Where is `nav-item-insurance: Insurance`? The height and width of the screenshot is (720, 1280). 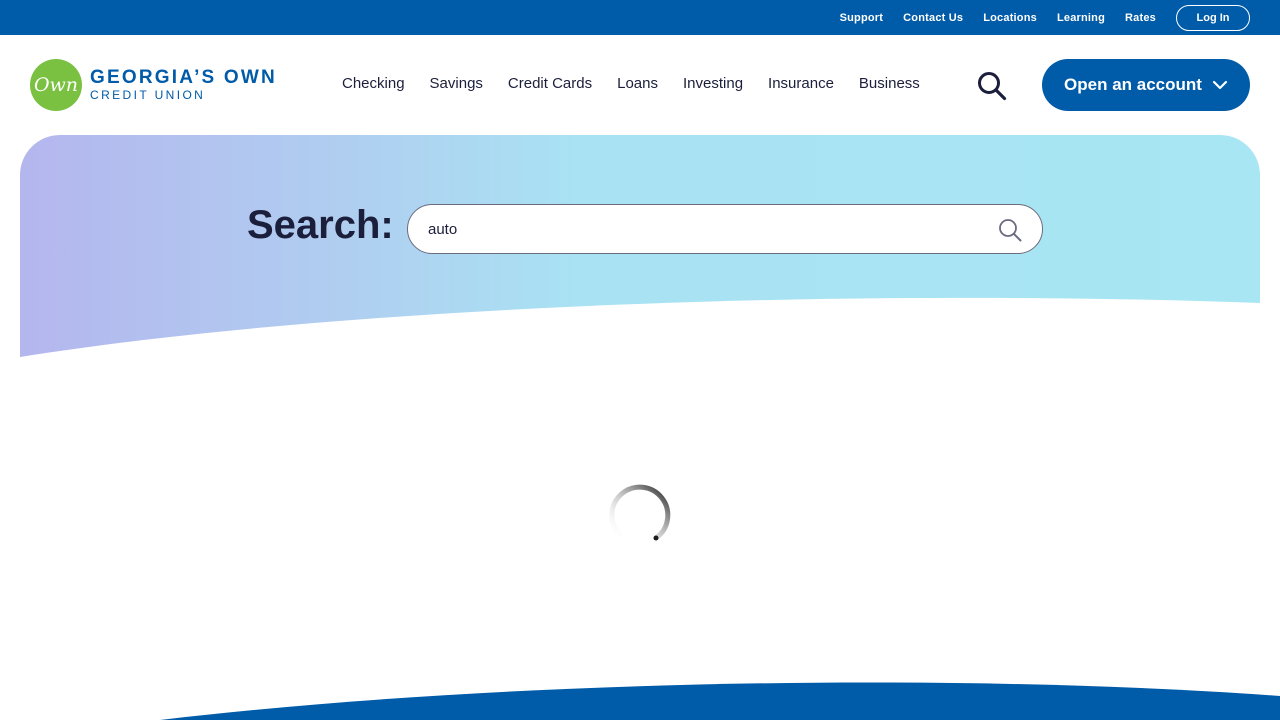
nav-item-insurance: Insurance is located at coordinates (801, 83).